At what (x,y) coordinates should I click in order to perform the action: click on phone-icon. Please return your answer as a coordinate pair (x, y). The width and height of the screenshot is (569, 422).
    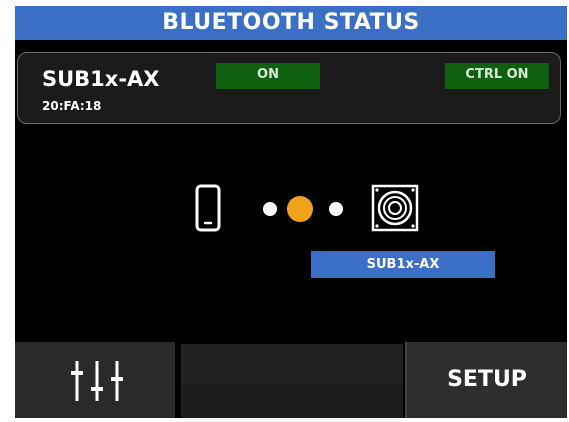
    Looking at the image, I should click on (208, 208).